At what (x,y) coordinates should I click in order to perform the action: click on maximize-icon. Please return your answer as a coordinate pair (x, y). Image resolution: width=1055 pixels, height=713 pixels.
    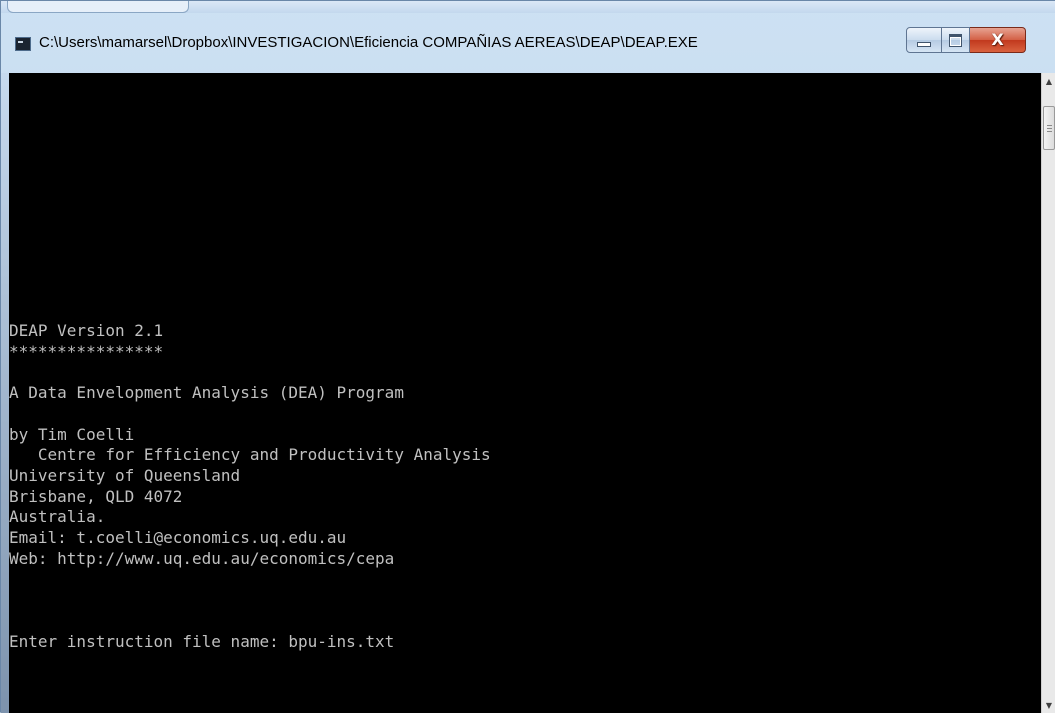
    Looking at the image, I should click on (955, 40).